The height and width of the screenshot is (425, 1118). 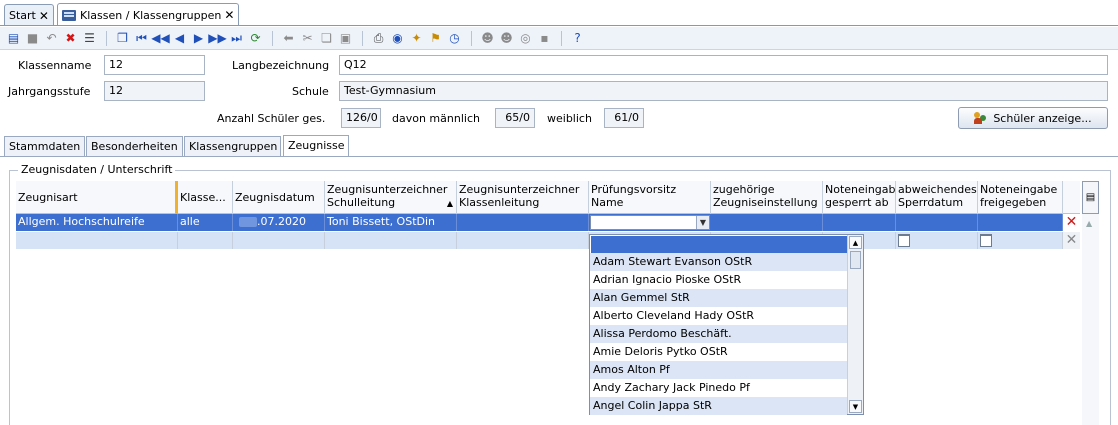 I want to click on dropdown-option: Andy Zachary Jack Pinedo Pf, so click(x=718, y=388).